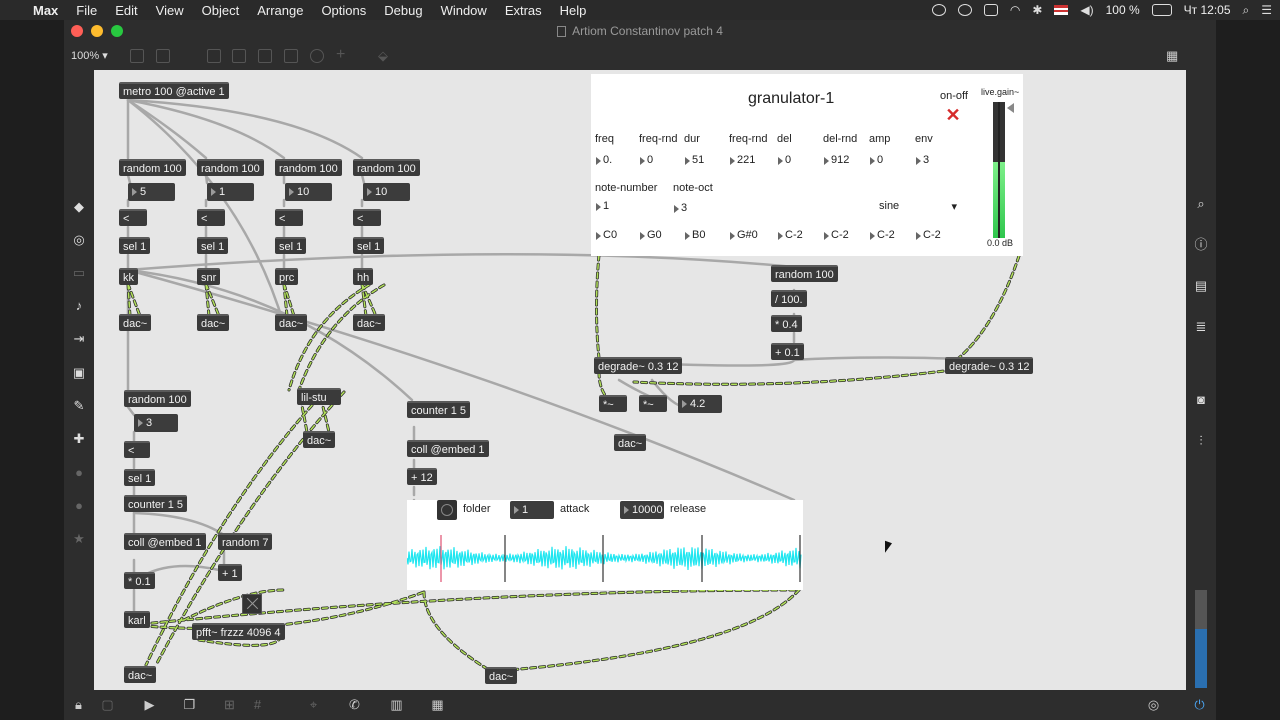  I want to click on menu-arrange: Arrange, so click(280, 10).